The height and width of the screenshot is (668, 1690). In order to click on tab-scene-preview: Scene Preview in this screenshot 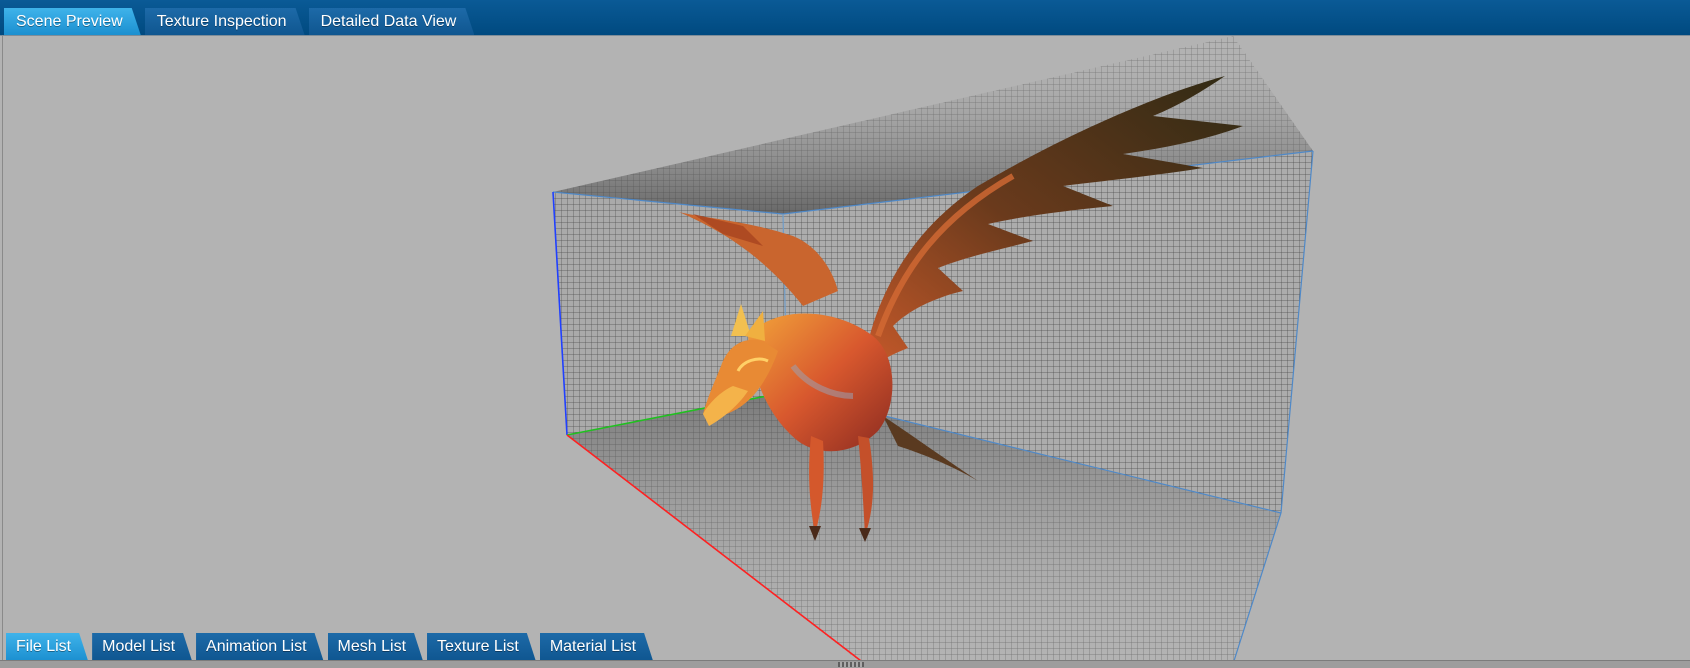, I will do `click(72, 21)`.